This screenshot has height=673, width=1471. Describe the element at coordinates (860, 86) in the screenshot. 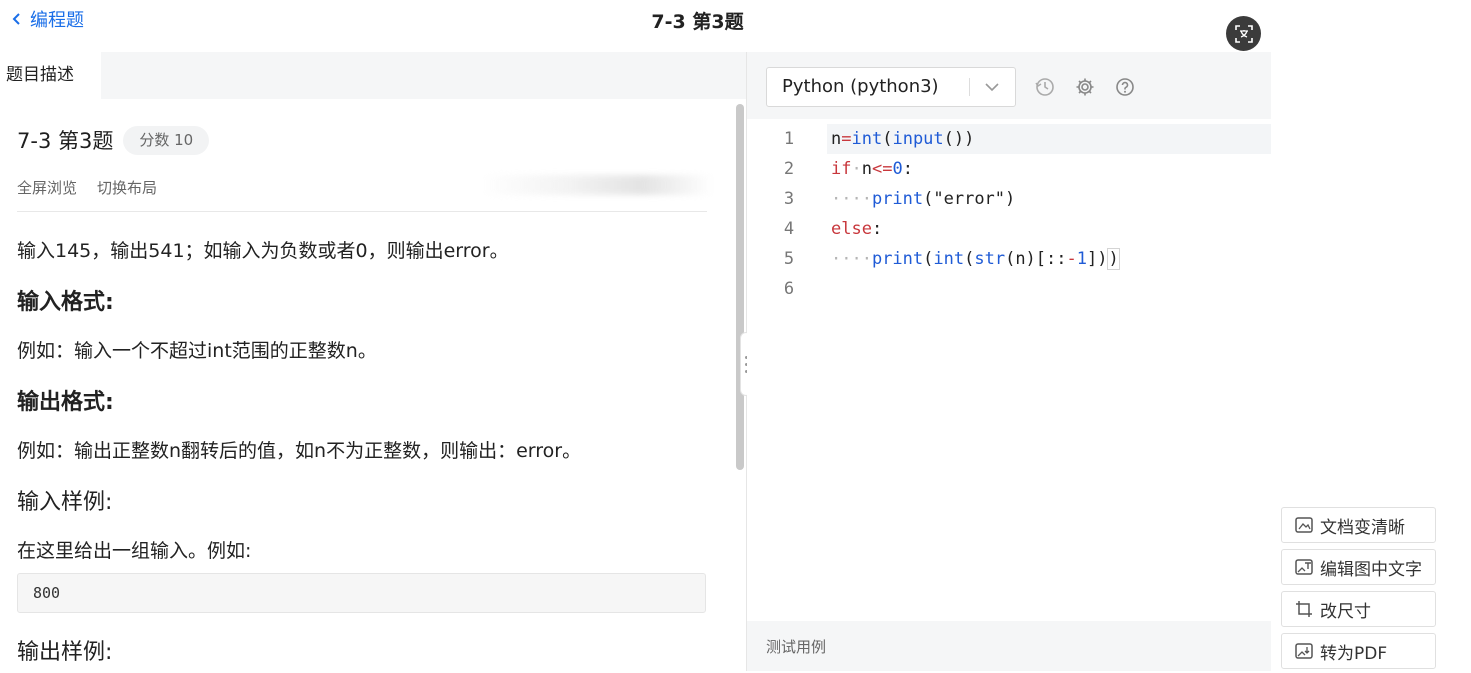

I see `language-value: Python (python3)` at that location.